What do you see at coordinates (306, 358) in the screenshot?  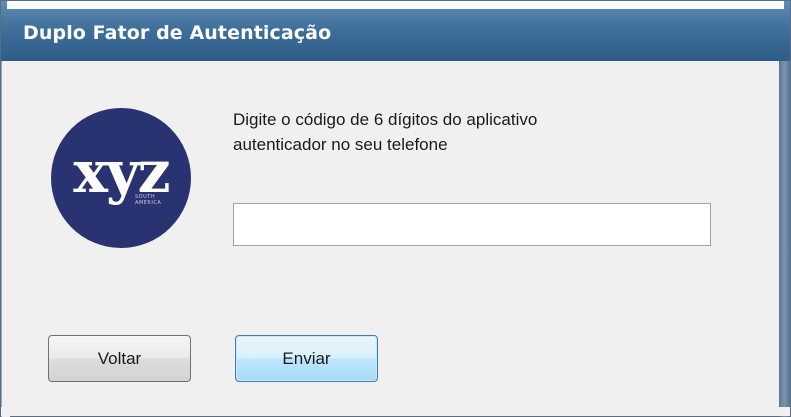 I see `send-button: Enviar` at bounding box center [306, 358].